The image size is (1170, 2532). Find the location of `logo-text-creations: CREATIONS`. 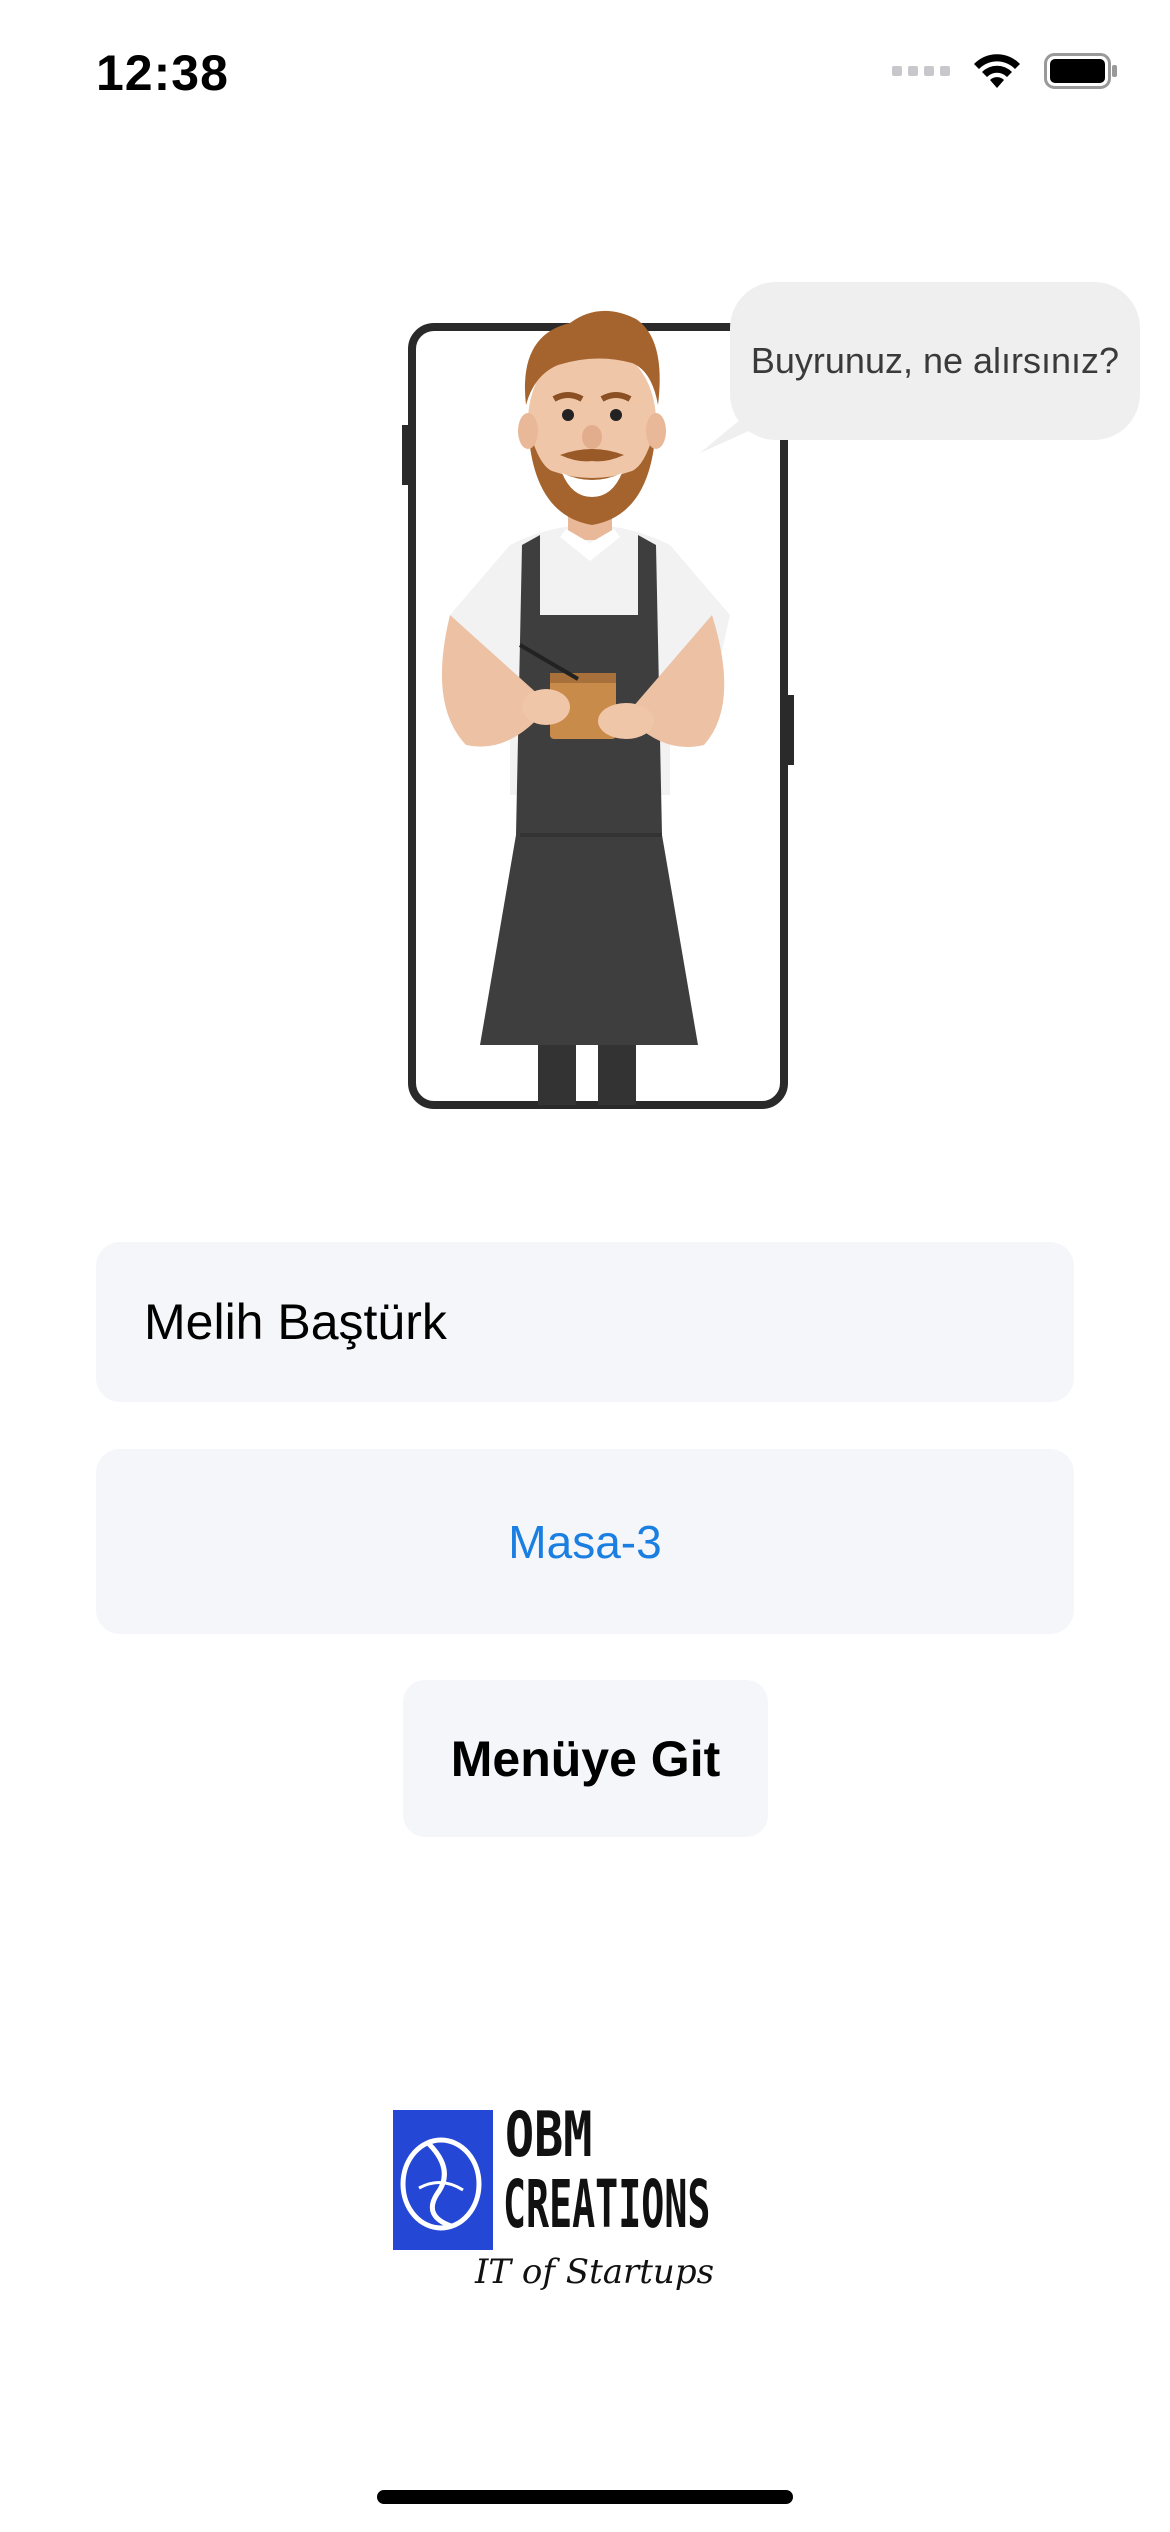

logo-text-creations: CREATIONS is located at coordinates (607, 2204).